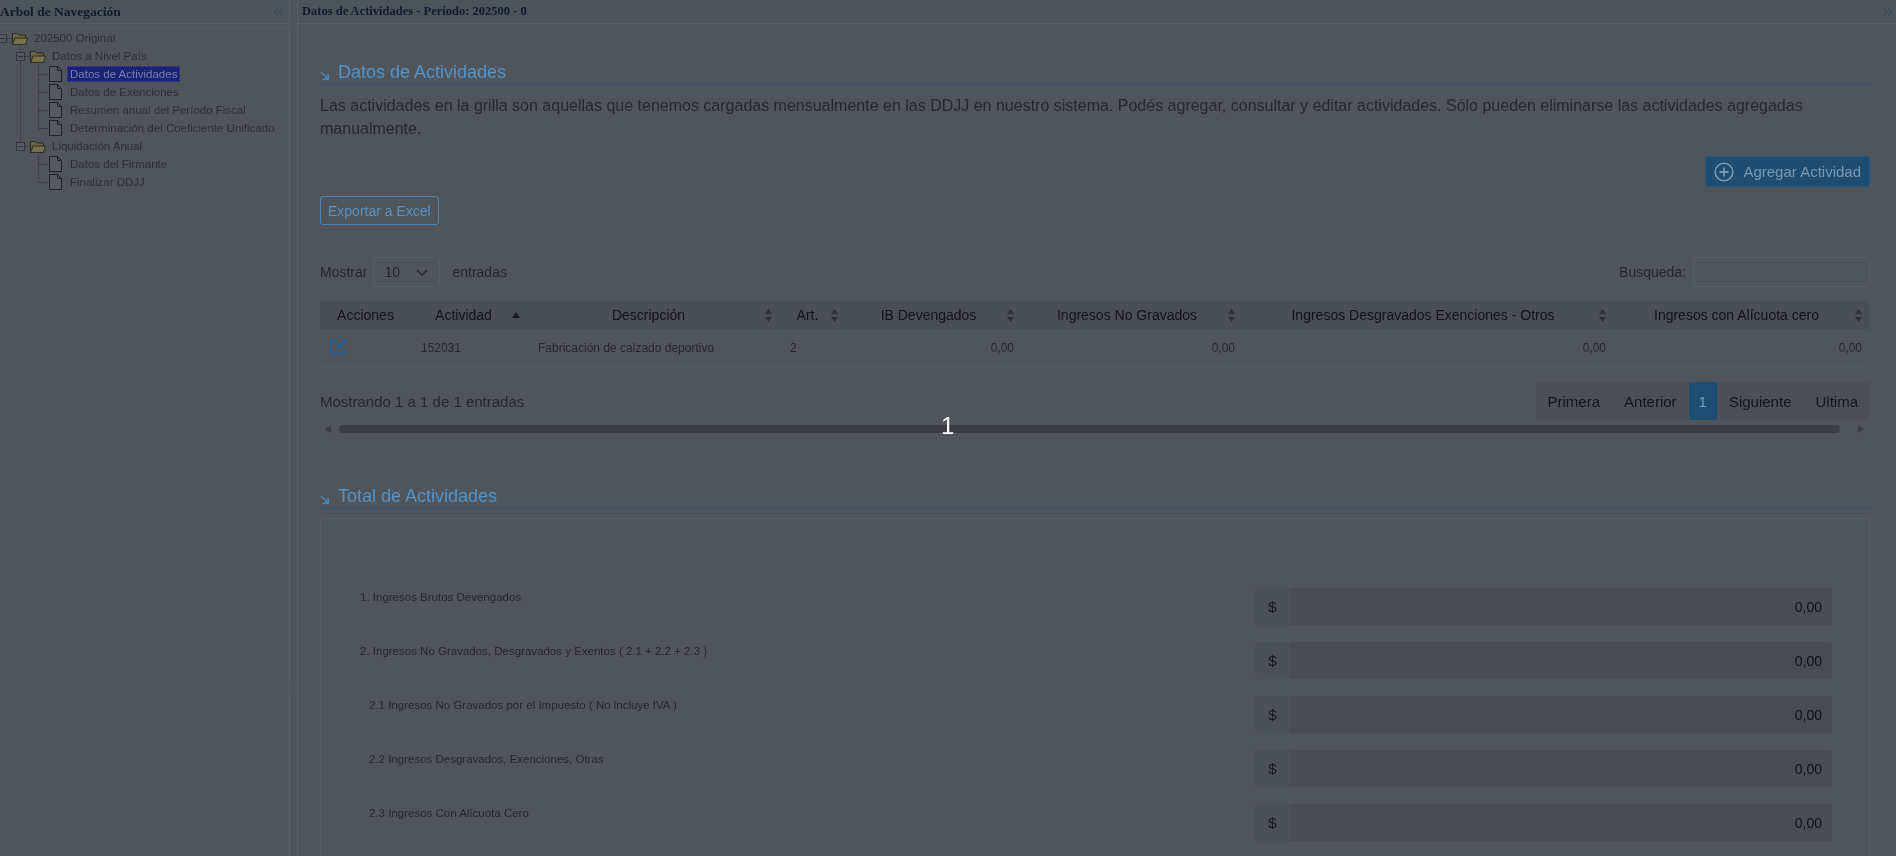  Describe the element at coordinates (654, 315) in the screenshot. I see `column-header: Descripción` at that location.